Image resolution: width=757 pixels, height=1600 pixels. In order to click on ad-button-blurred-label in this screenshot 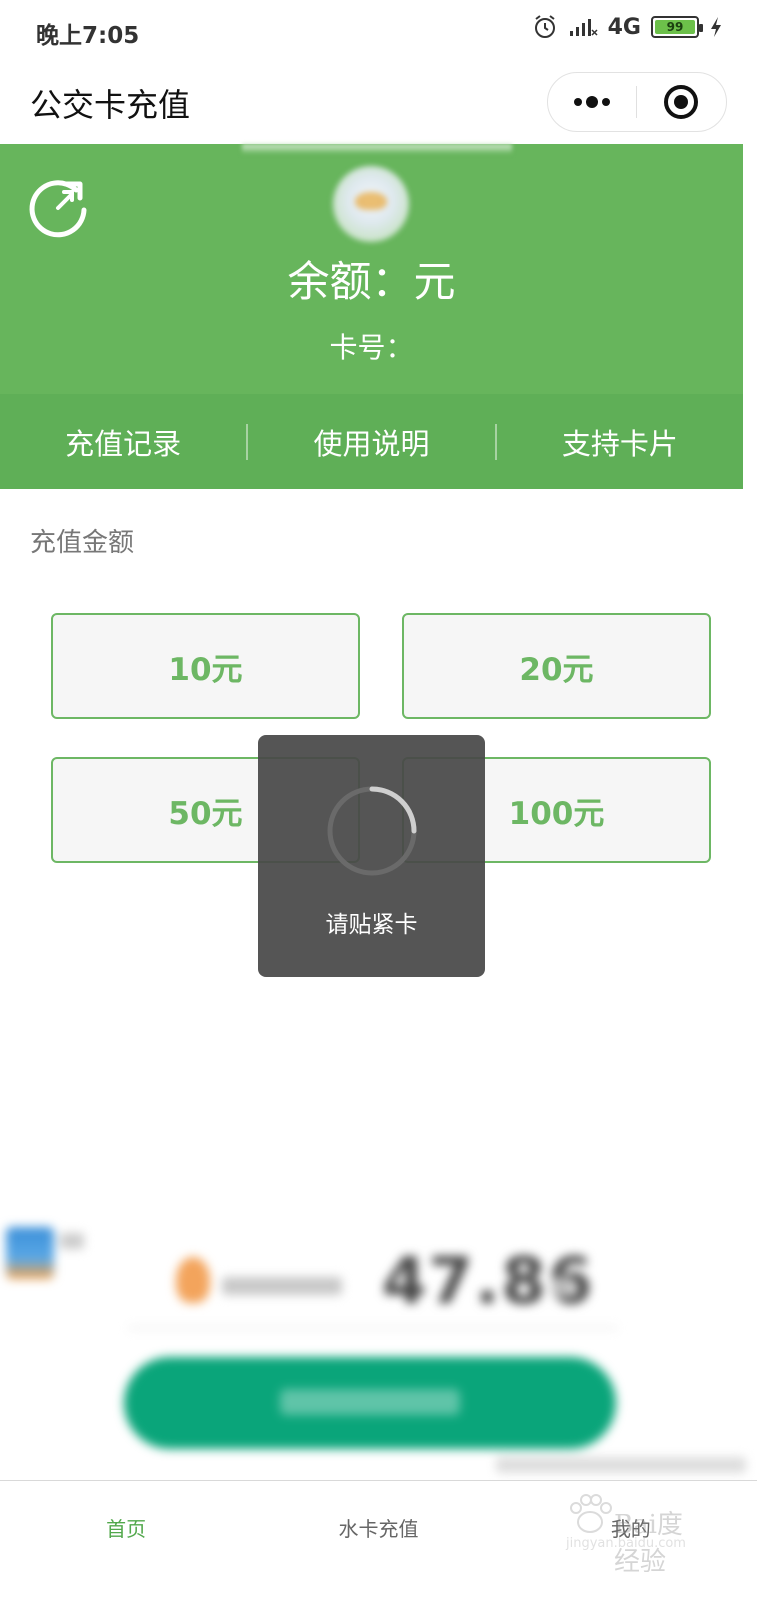, I will do `click(370, 1402)`.